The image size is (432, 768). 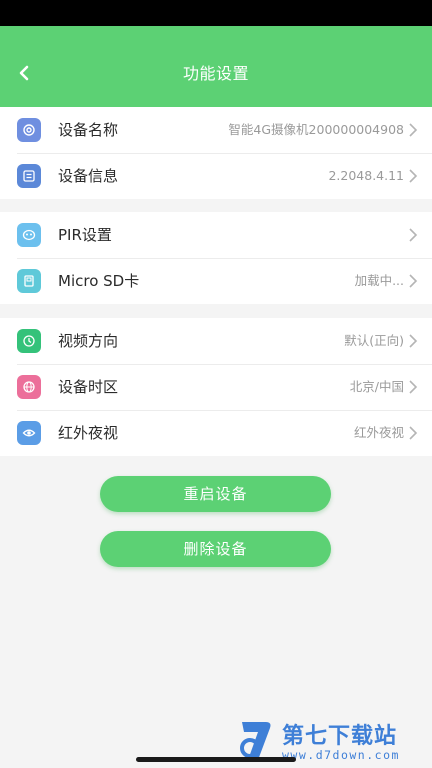 I want to click on row-label: 视频方向, so click(x=88, y=341).